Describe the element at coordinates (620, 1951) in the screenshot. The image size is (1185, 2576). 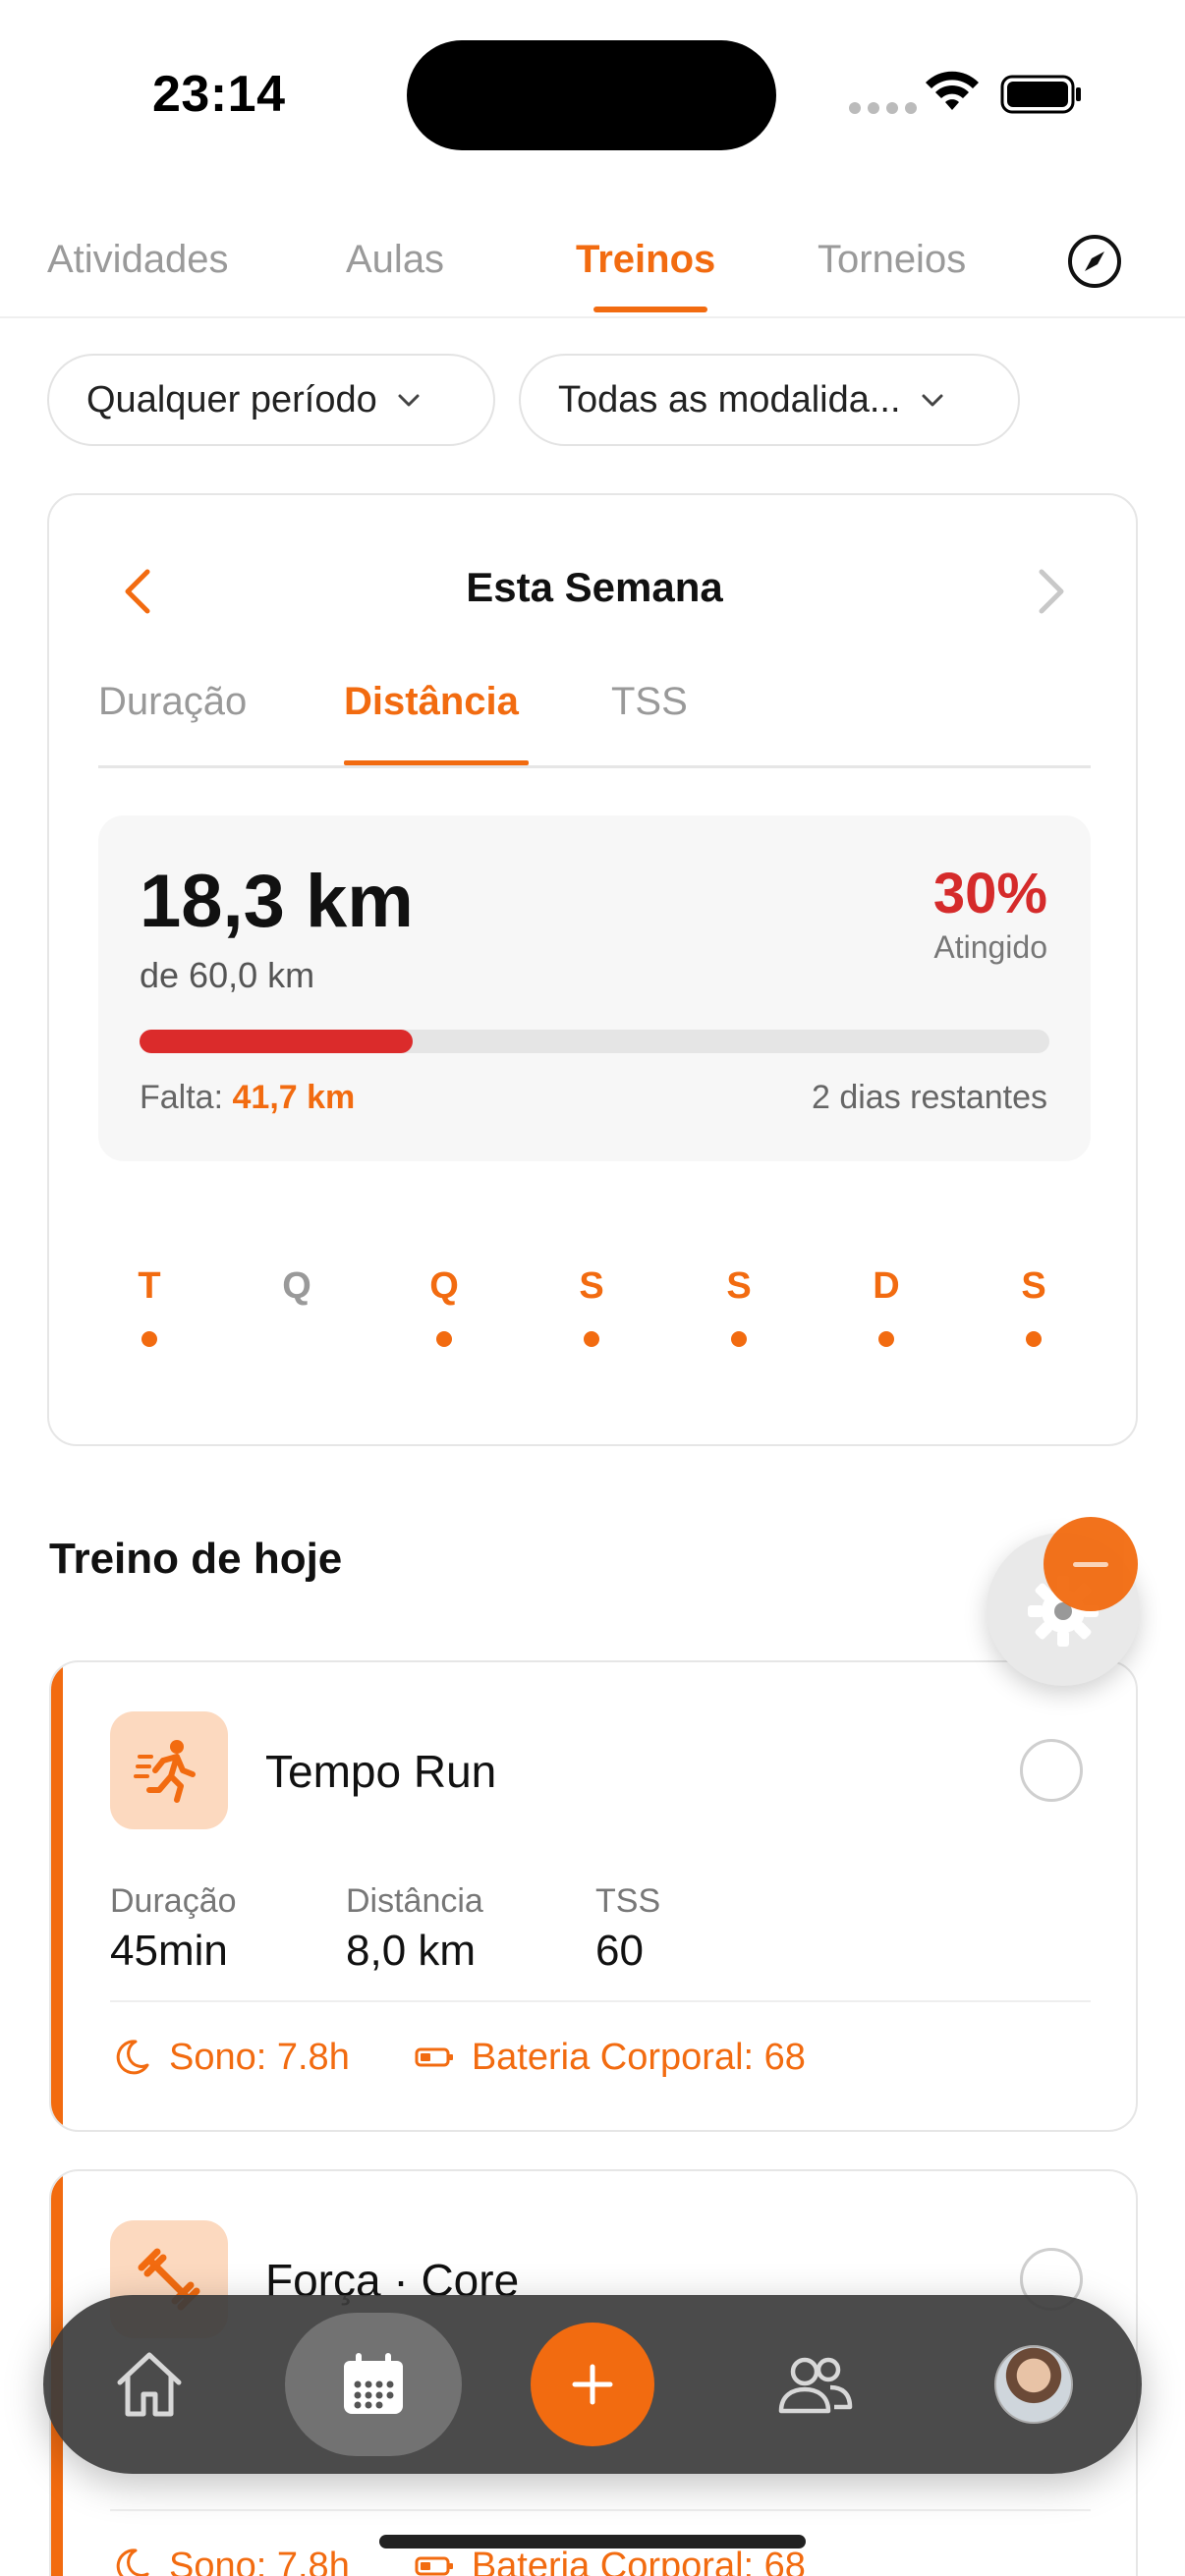
I see `stat-value: 60` at that location.